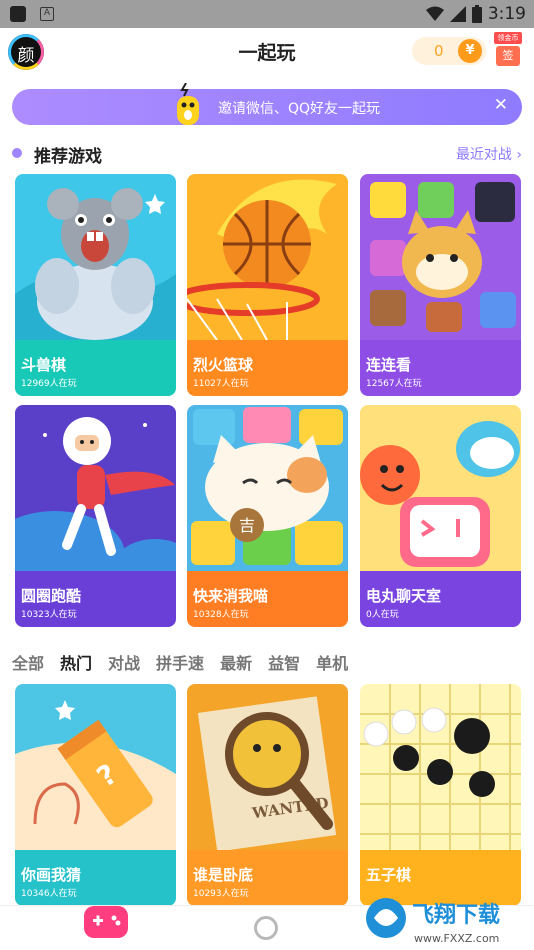 The image size is (534, 950). Describe the element at coordinates (95, 368) in the screenshot. I see `card-footer: 斗兽棋 12969人在玩` at that location.